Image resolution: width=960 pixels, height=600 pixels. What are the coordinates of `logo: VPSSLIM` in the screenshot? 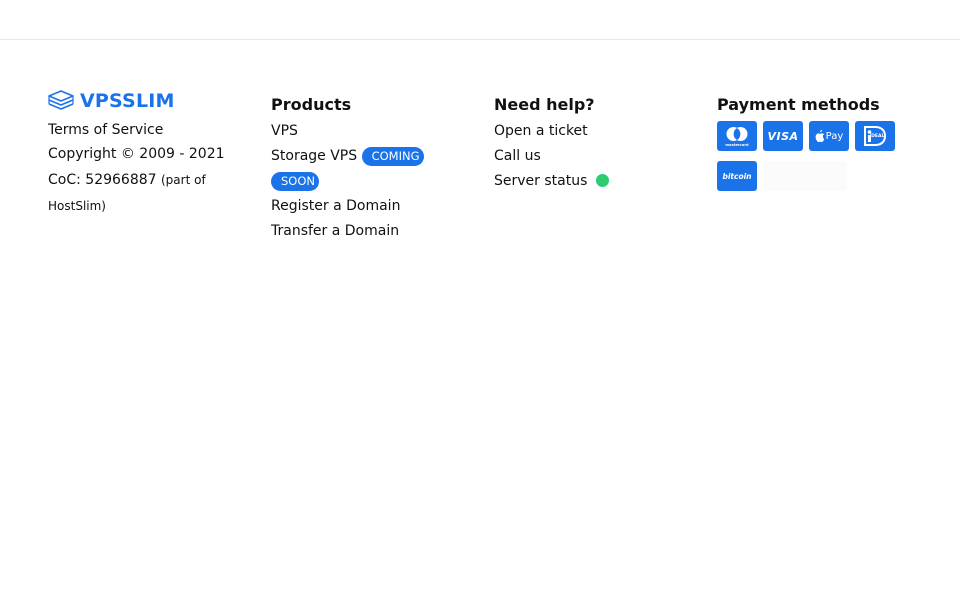 It's located at (148, 101).